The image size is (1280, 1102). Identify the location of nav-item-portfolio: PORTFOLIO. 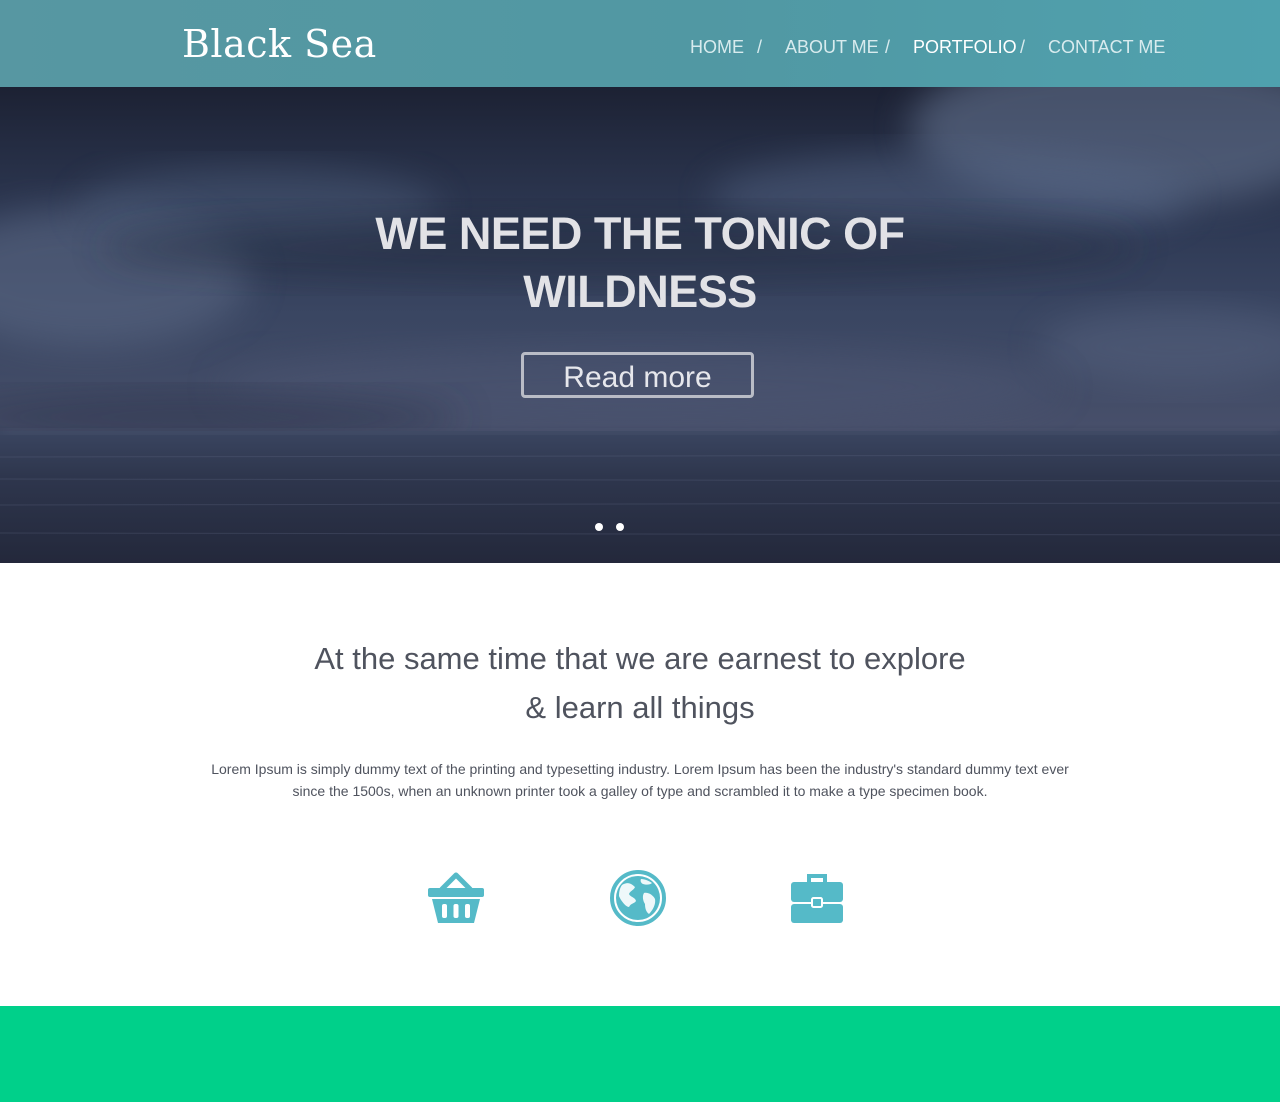
(965, 47).